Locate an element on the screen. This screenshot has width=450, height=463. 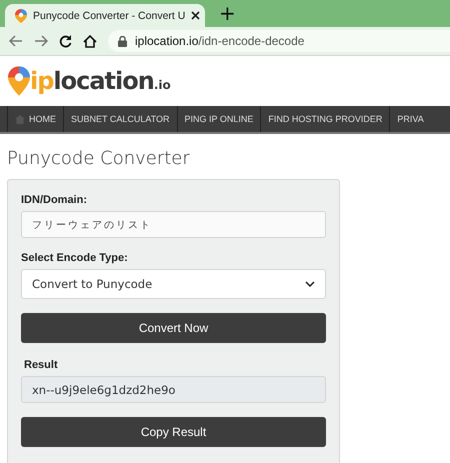
browser-tab: Punycode Converter - Convert U is located at coordinates (105, 15).